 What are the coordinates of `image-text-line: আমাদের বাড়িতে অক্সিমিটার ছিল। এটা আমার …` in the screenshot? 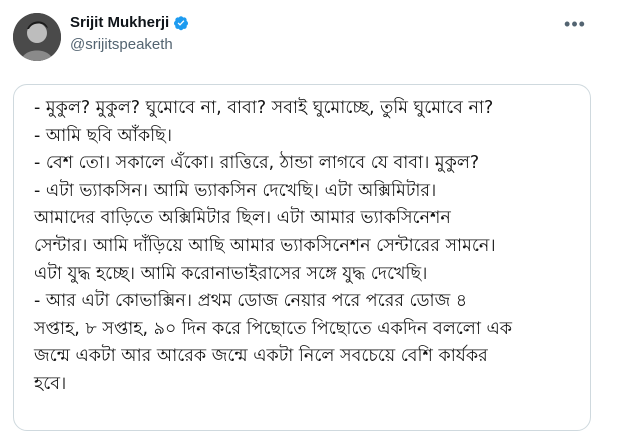 It's located at (242, 218).